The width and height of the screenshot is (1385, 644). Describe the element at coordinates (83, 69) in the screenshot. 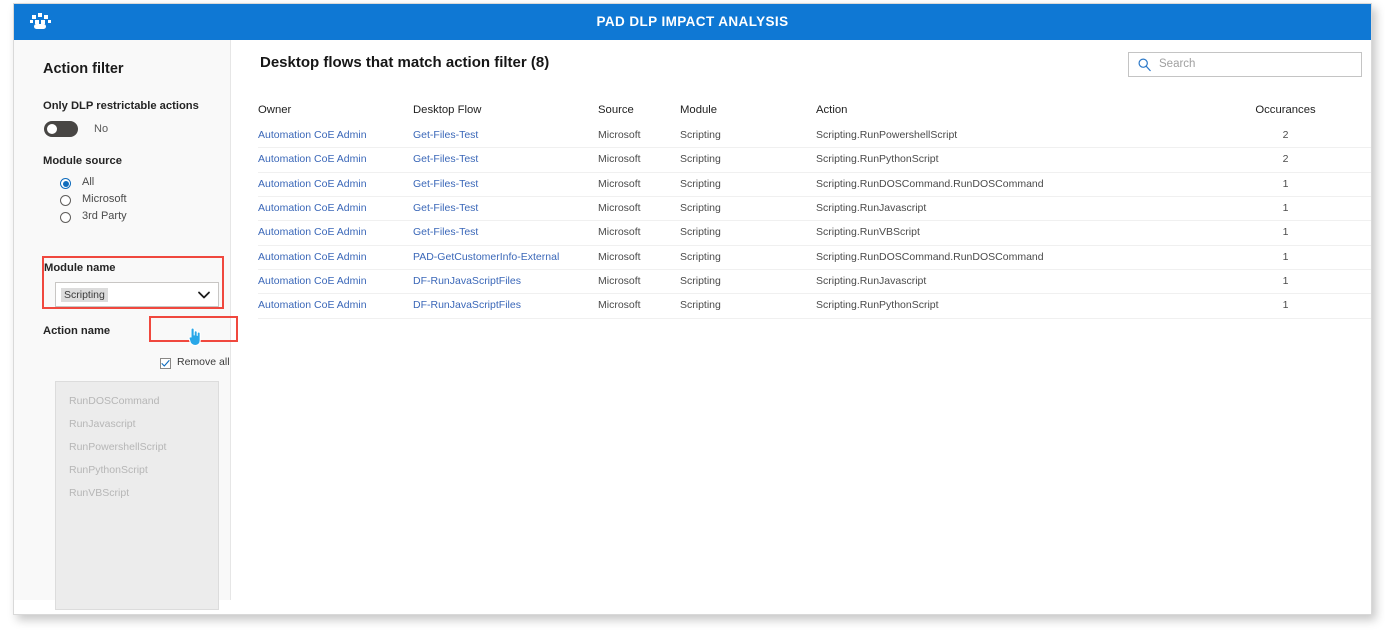

I see `sidebar-heading: Action filter` at that location.